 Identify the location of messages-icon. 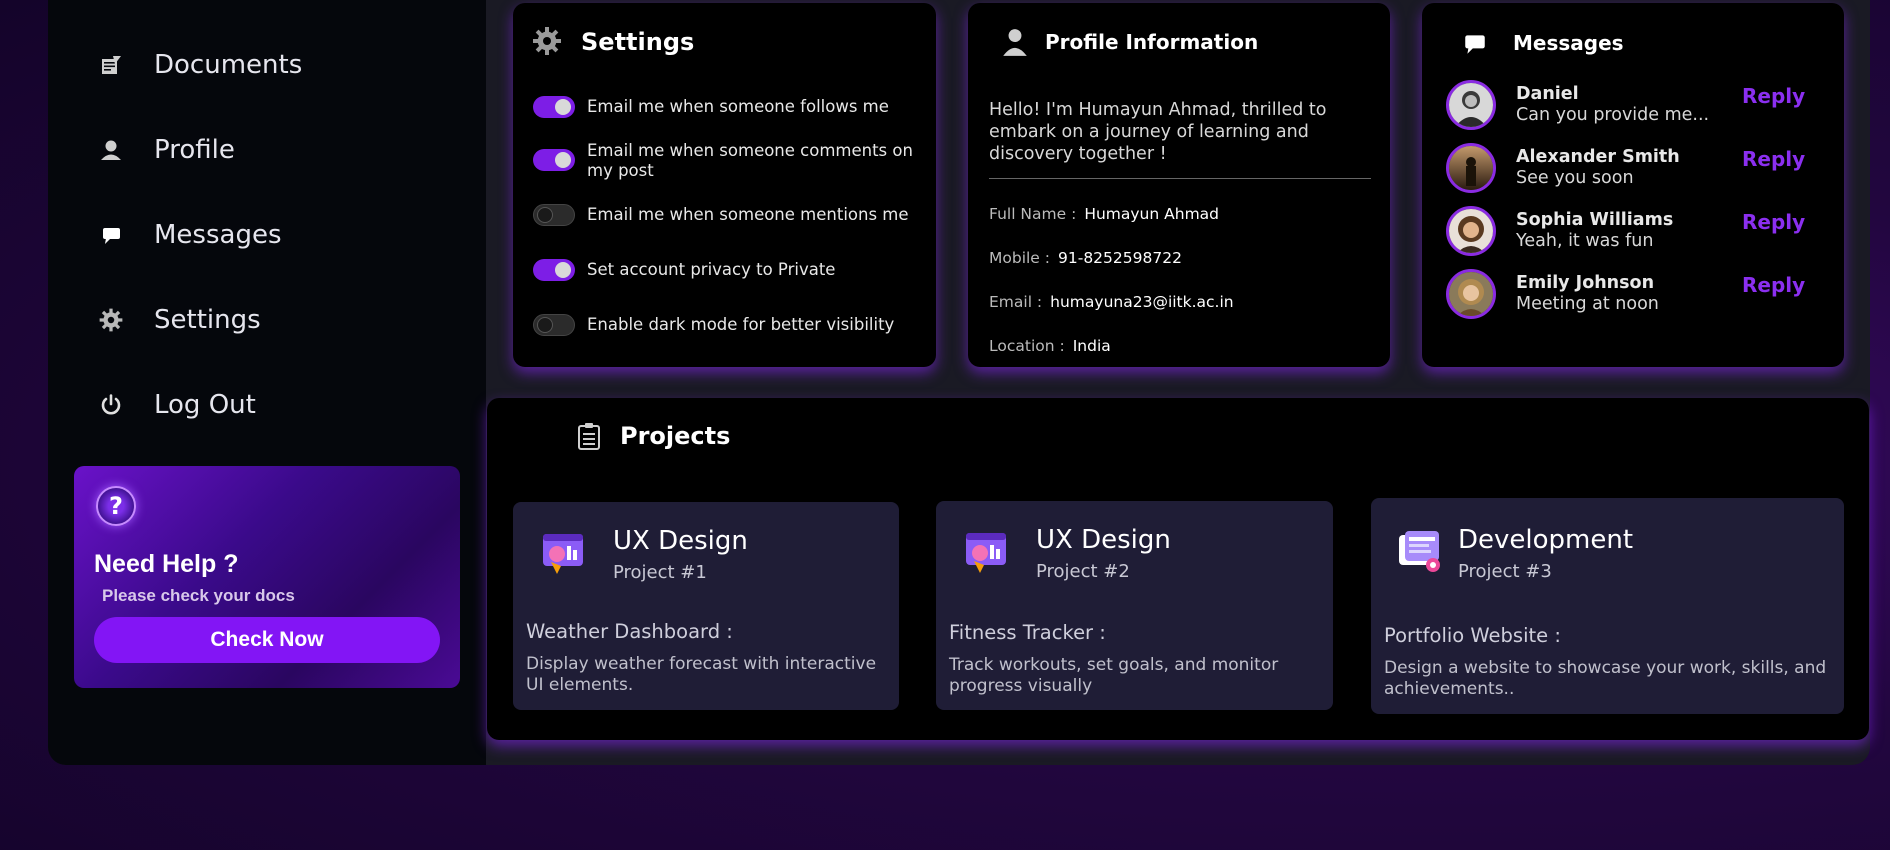
(111, 235).